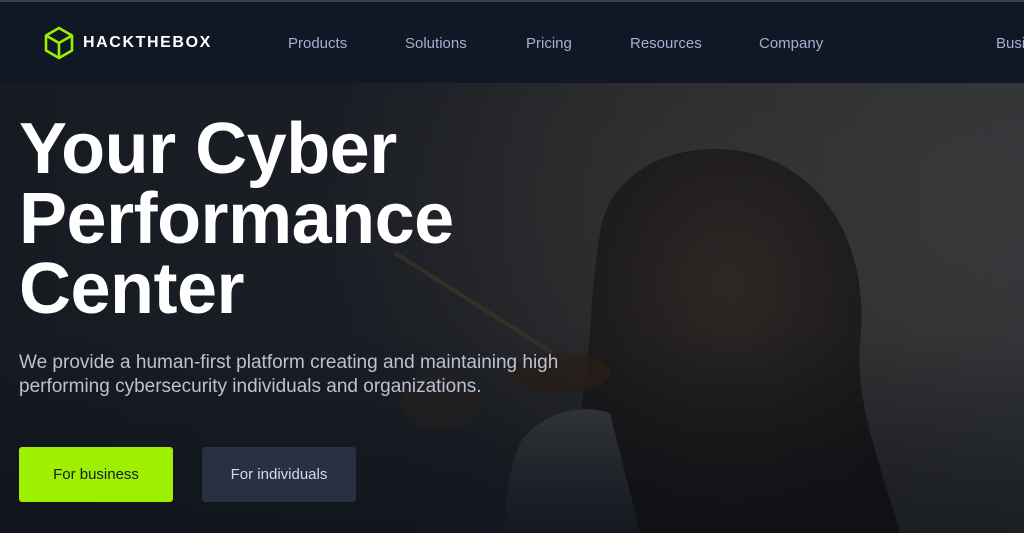 Image resolution: width=1024 pixels, height=533 pixels. Describe the element at coordinates (147, 42) in the screenshot. I see `brand-name: HACKTHEBOX` at that location.